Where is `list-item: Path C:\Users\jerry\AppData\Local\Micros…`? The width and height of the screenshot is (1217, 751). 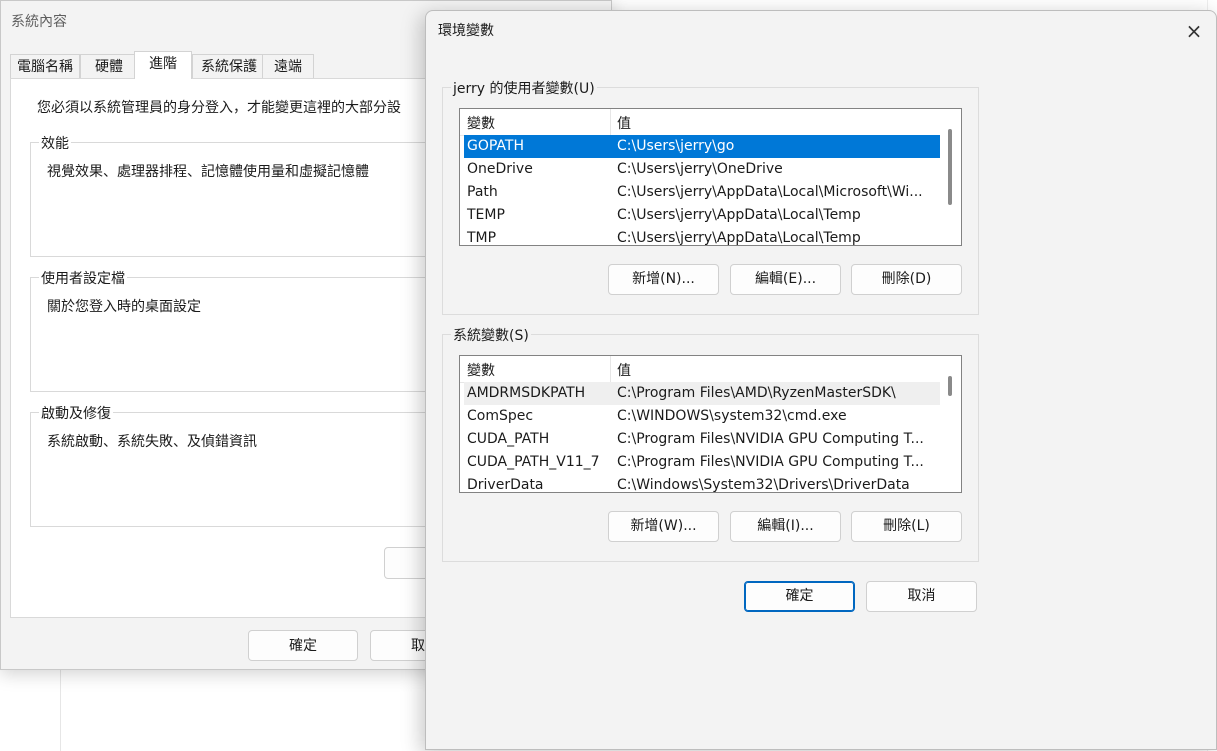 list-item: Path C:\Users\jerry\AppData\Local\Micros… is located at coordinates (702, 192).